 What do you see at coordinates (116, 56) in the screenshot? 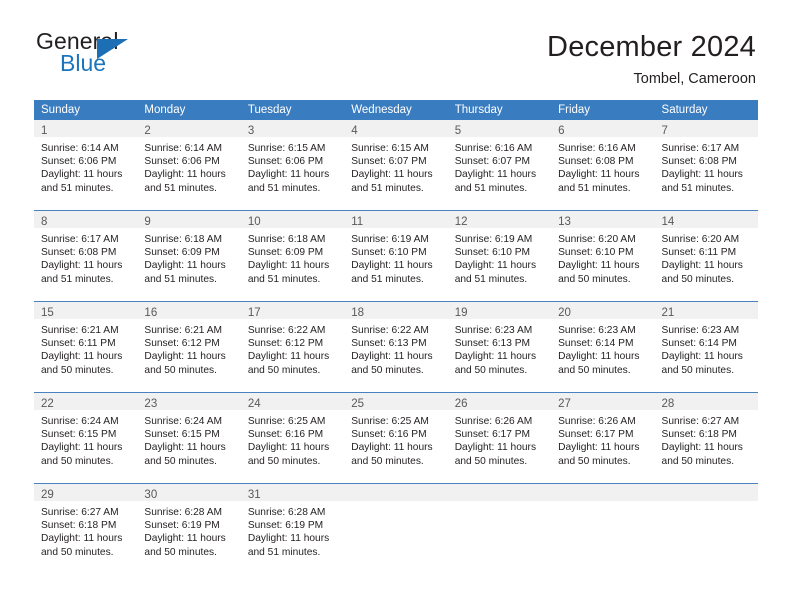
I see `general-blue-logo: General Blue` at bounding box center [116, 56].